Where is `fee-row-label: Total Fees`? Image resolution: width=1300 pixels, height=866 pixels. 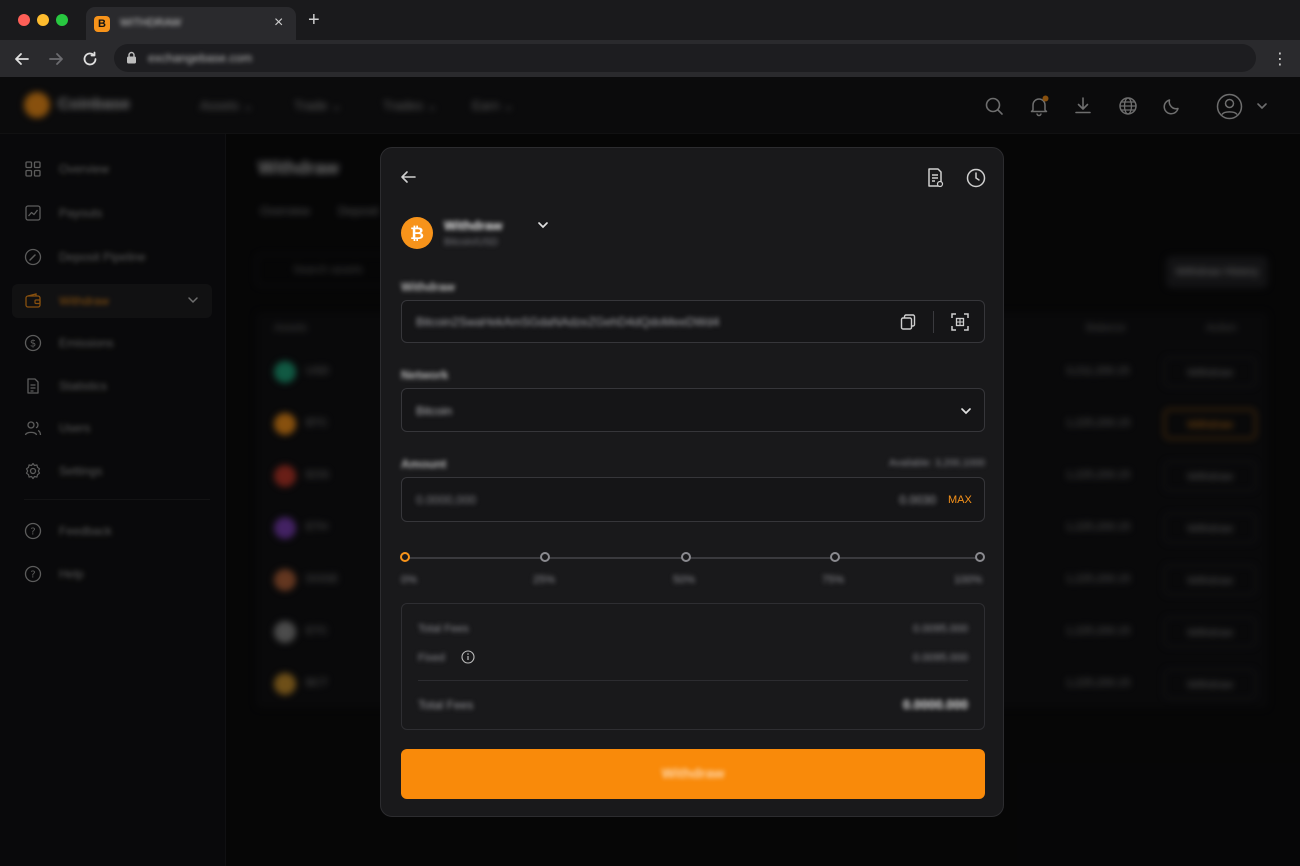 fee-row-label: Total Fees is located at coordinates (443, 629).